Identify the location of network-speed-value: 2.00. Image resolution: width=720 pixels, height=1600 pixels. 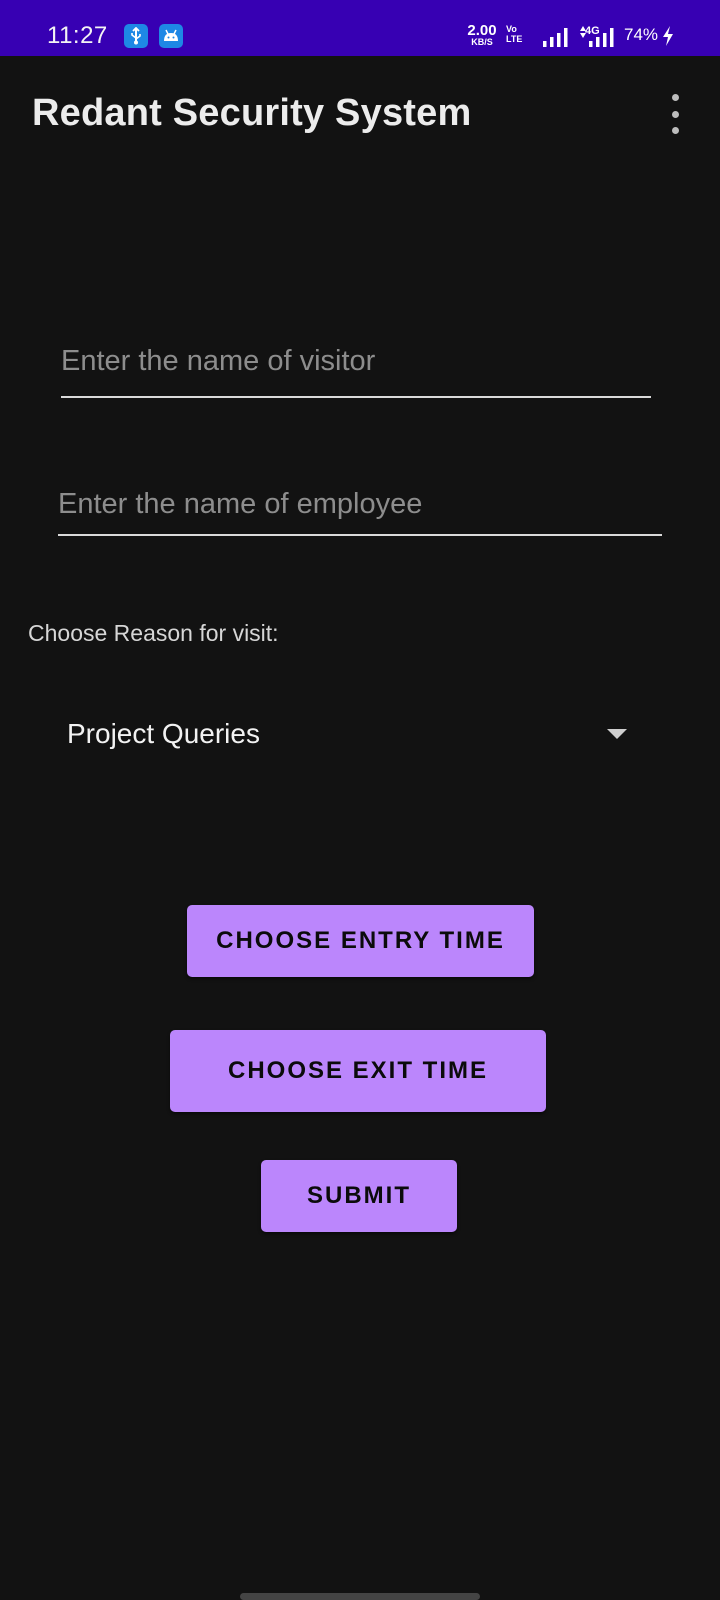
(482, 30).